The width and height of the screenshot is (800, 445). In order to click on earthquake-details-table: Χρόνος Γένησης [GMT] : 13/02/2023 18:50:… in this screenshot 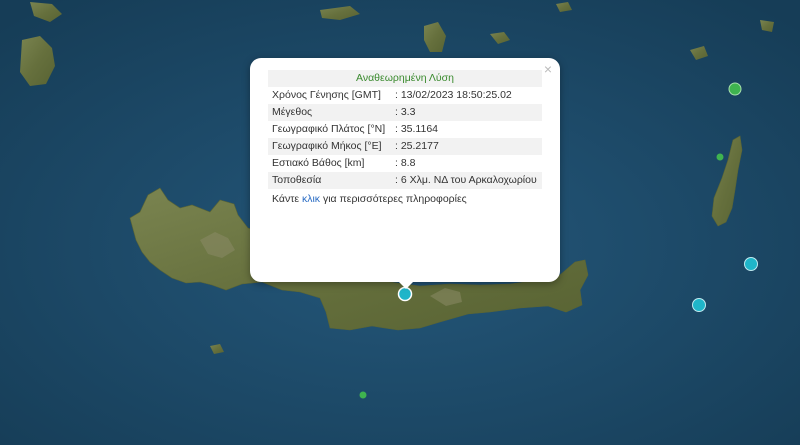, I will do `click(405, 138)`.